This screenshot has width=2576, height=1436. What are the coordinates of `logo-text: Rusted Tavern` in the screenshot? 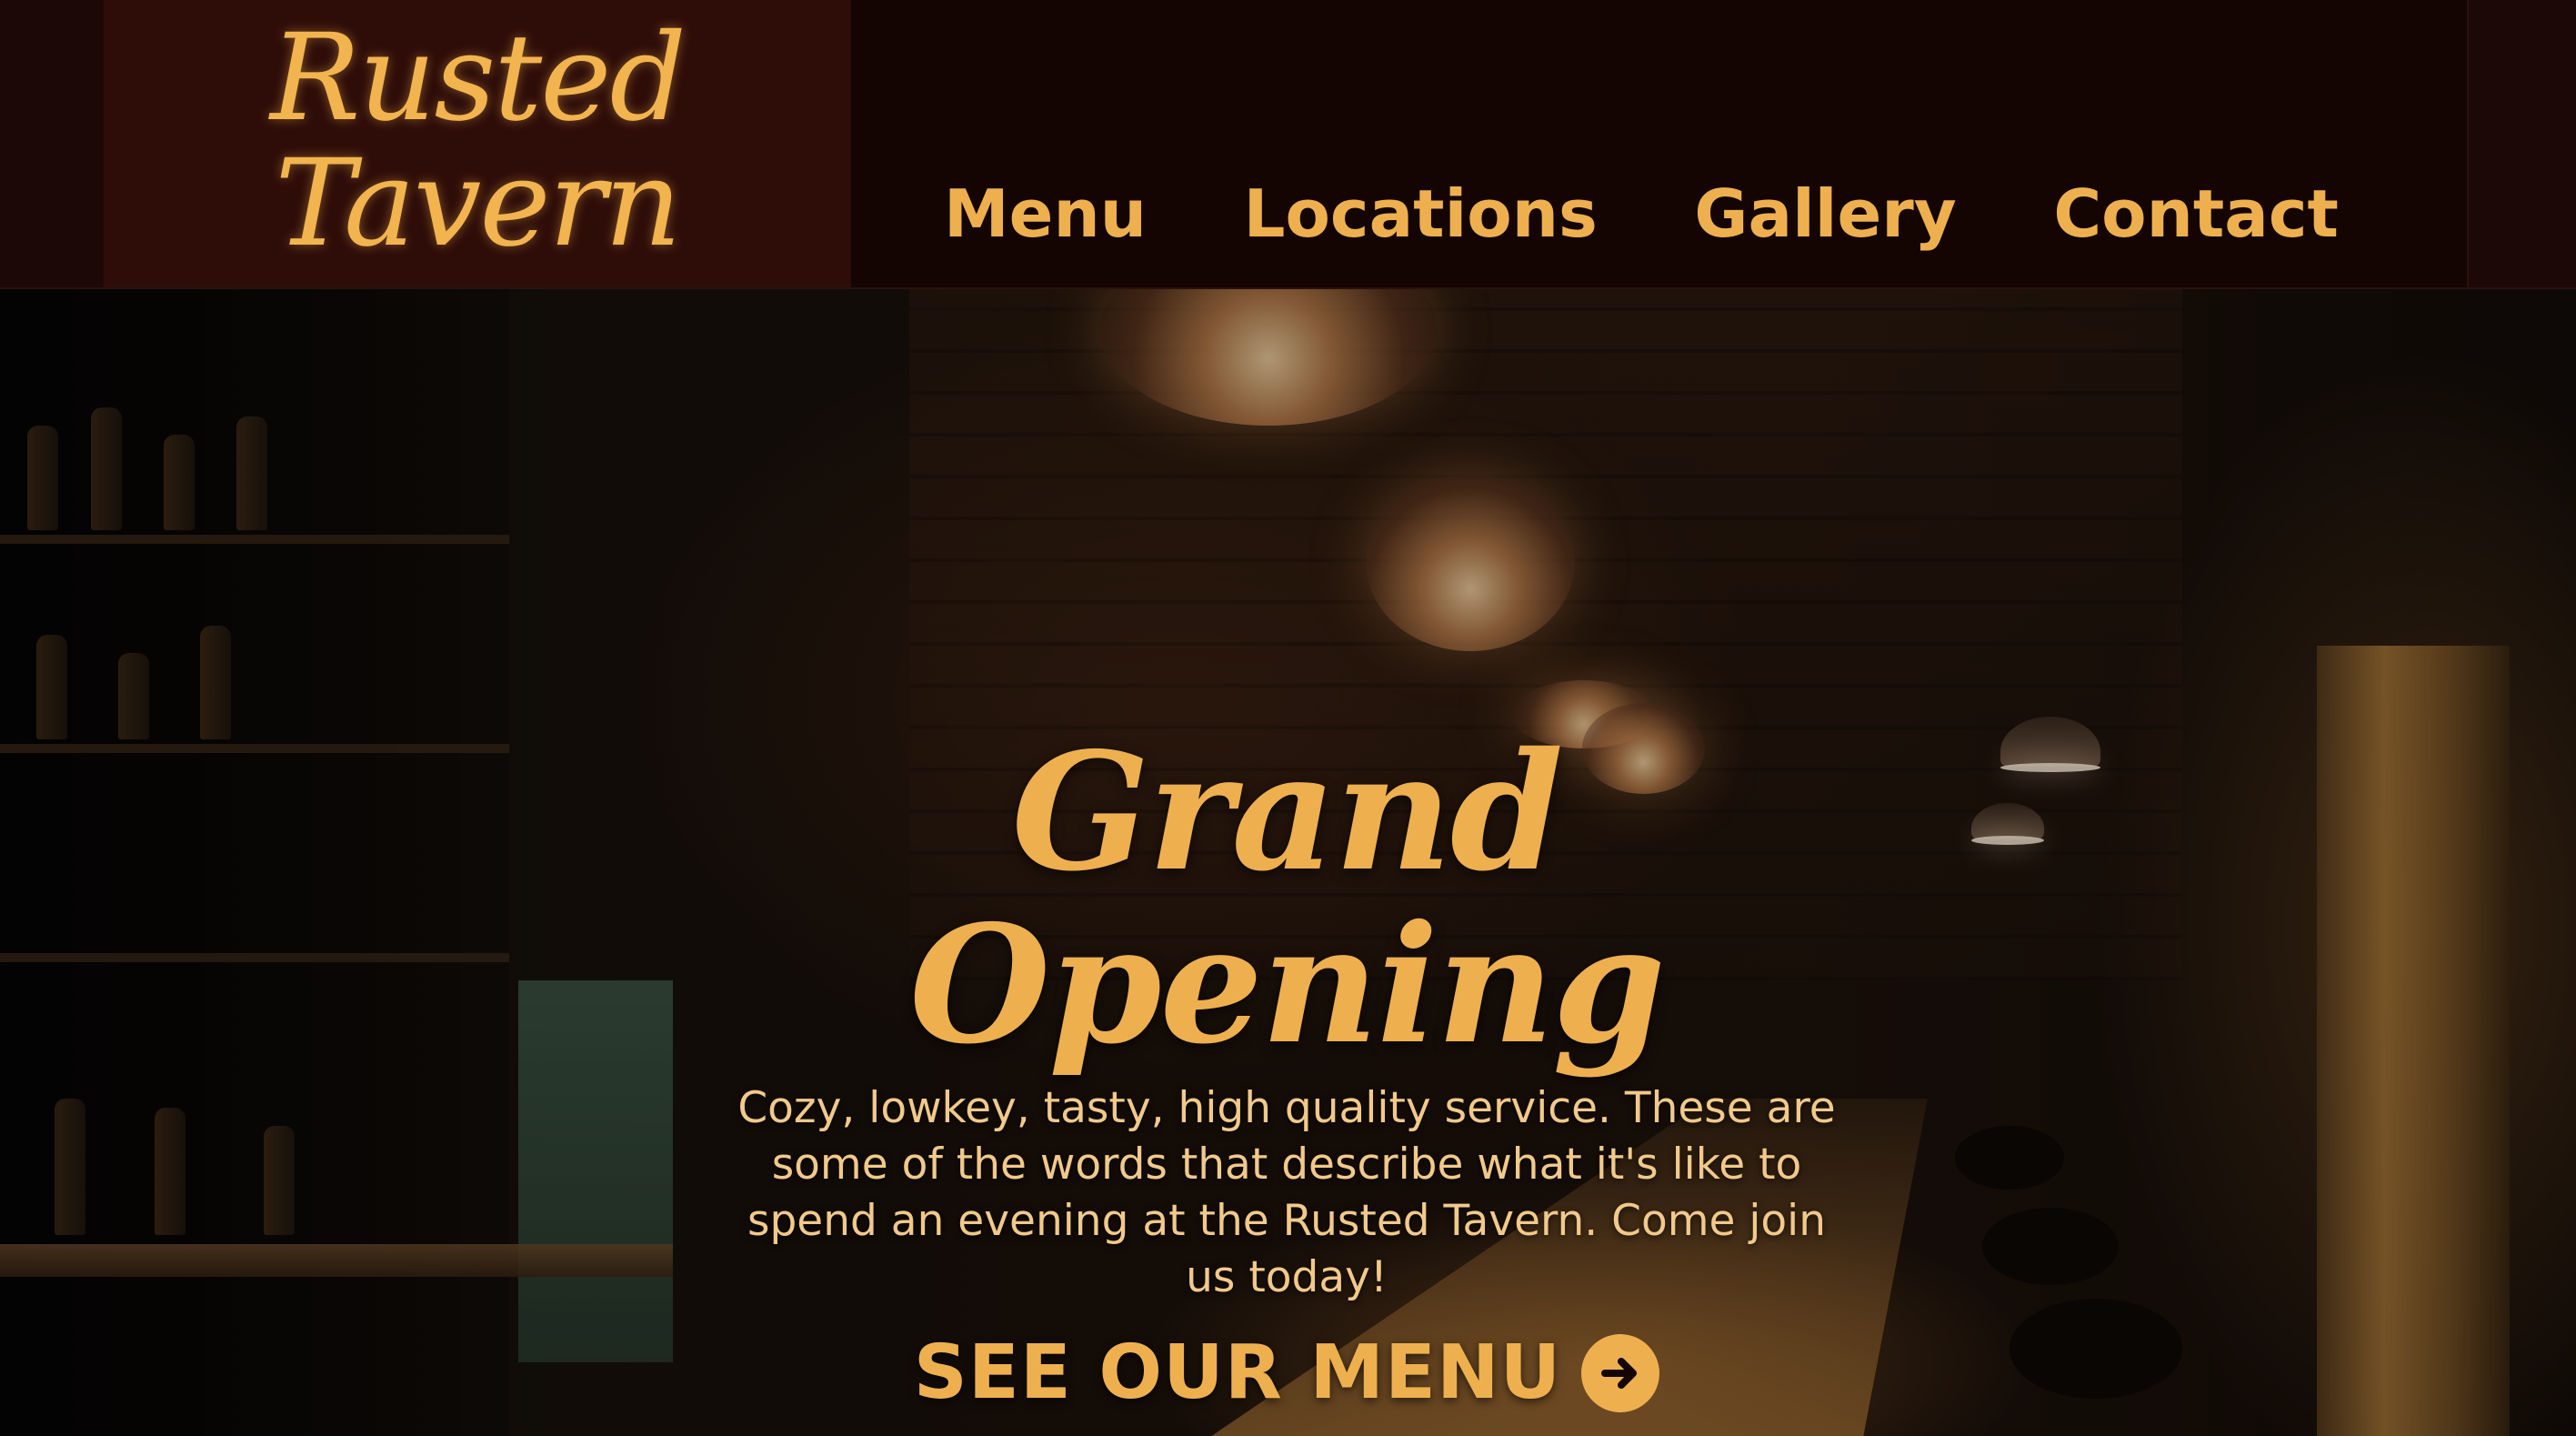 It's located at (479, 141).